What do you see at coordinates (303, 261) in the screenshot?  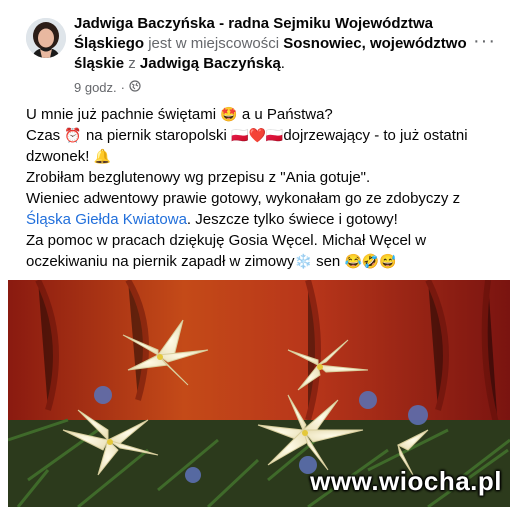 I see `snowflake-emoji: ❄️` at bounding box center [303, 261].